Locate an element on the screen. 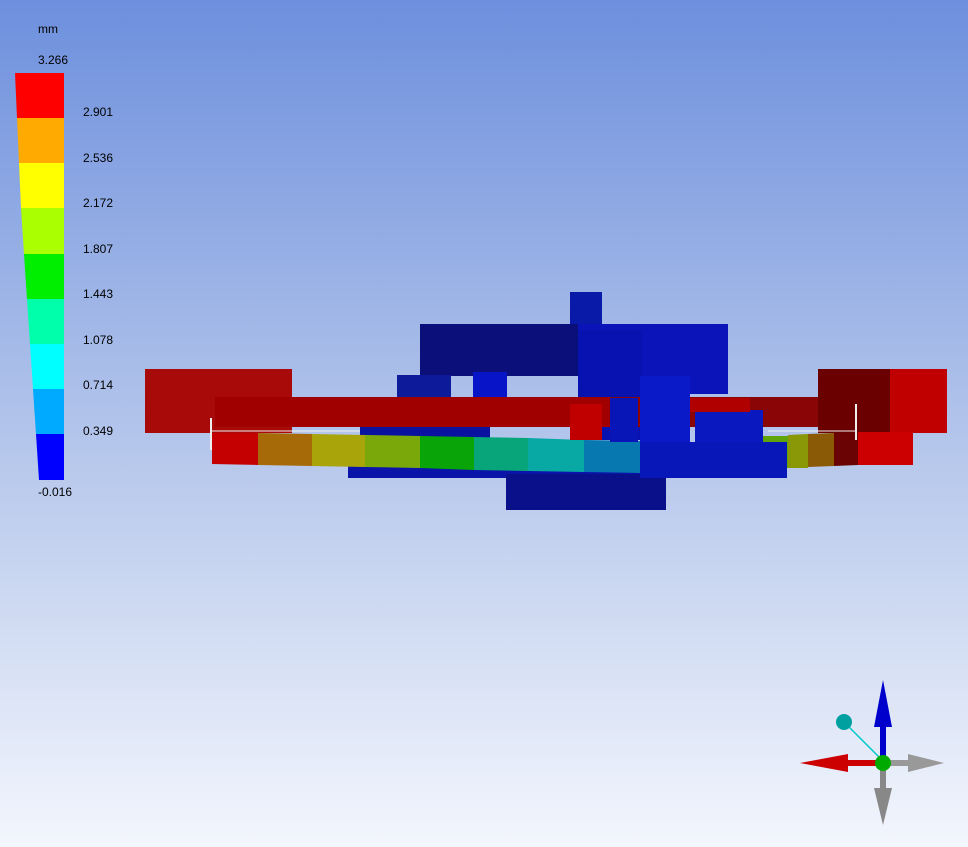 Image resolution: width=968 pixels, height=847 pixels. triad-neg-y-arrow is located at coordinates (883, 806).